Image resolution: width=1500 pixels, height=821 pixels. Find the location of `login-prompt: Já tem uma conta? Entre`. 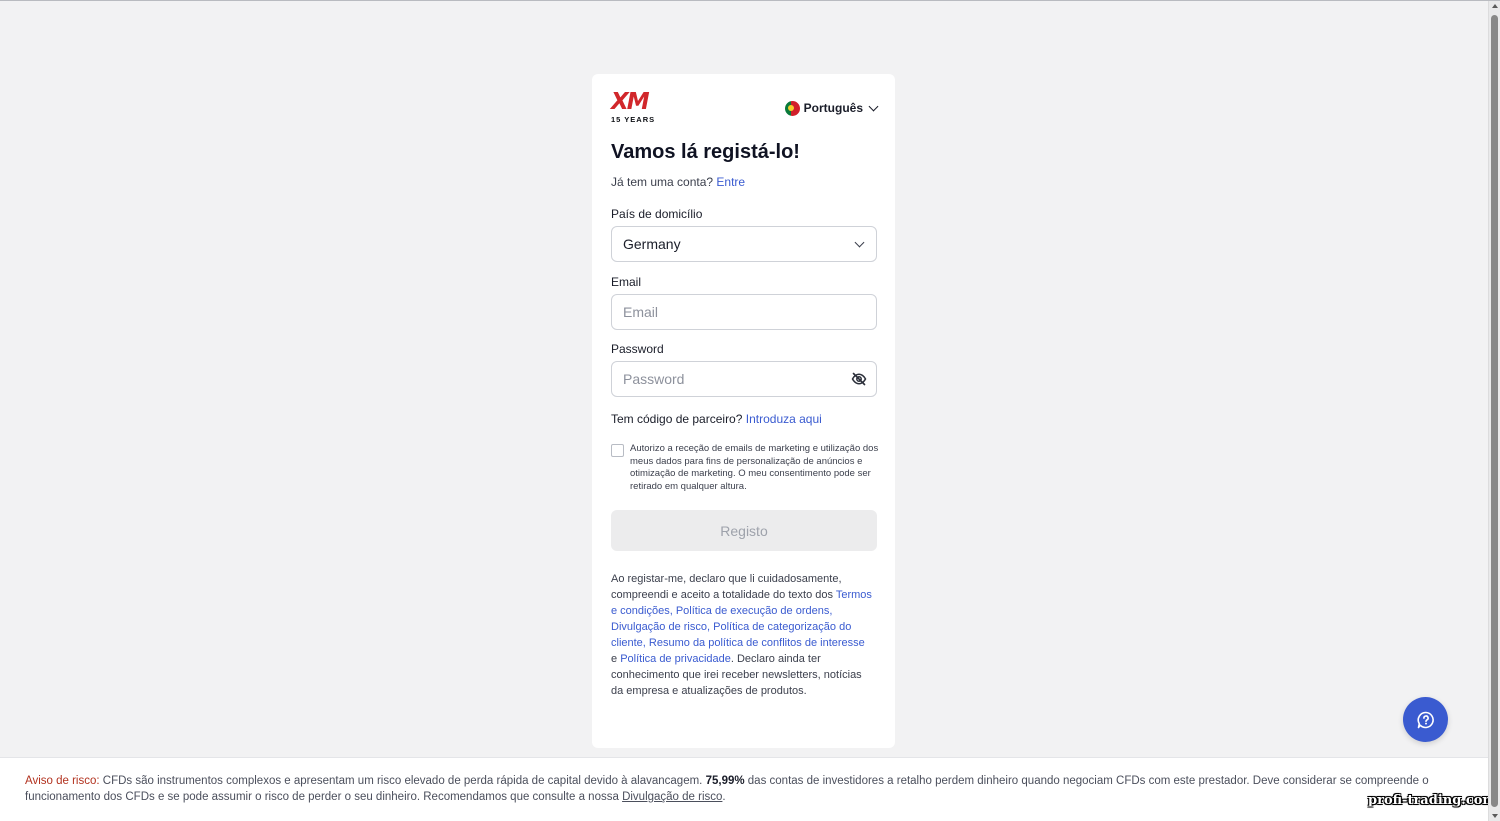

login-prompt: Já tem uma conta? Entre is located at coordinates (678, 182).